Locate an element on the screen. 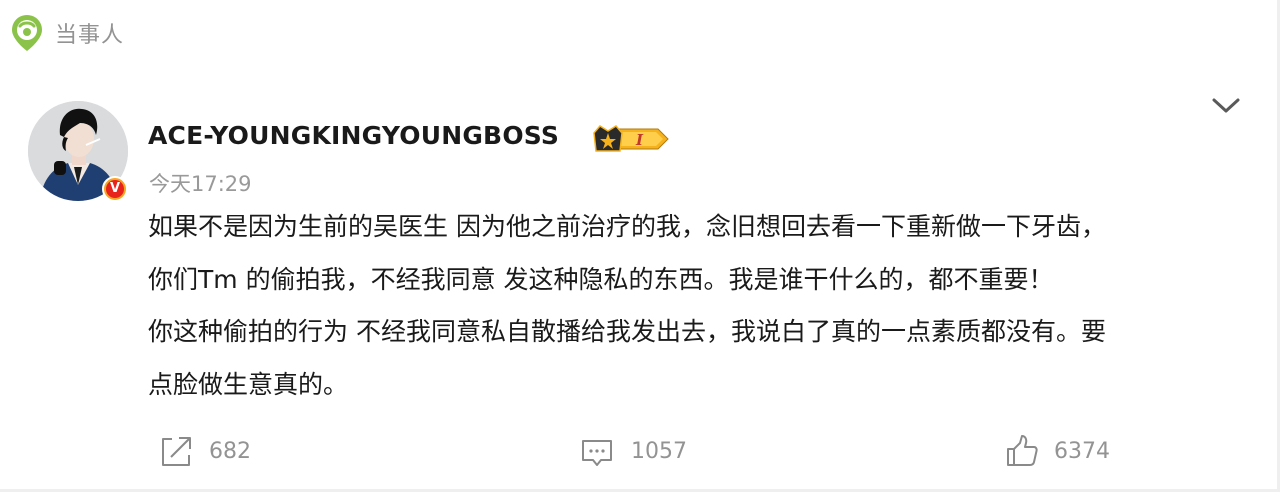 The width and height of the screenshot is (1280, 492). comment-icon is located at coordinates (597, 453).